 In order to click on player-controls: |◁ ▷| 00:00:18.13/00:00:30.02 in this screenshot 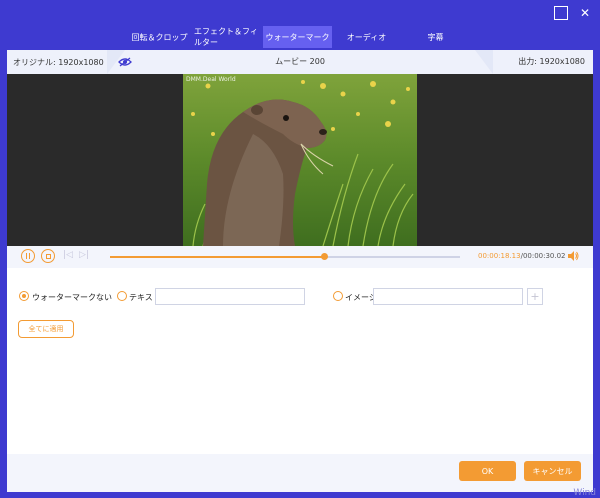, I will do `click(300, 257)`.